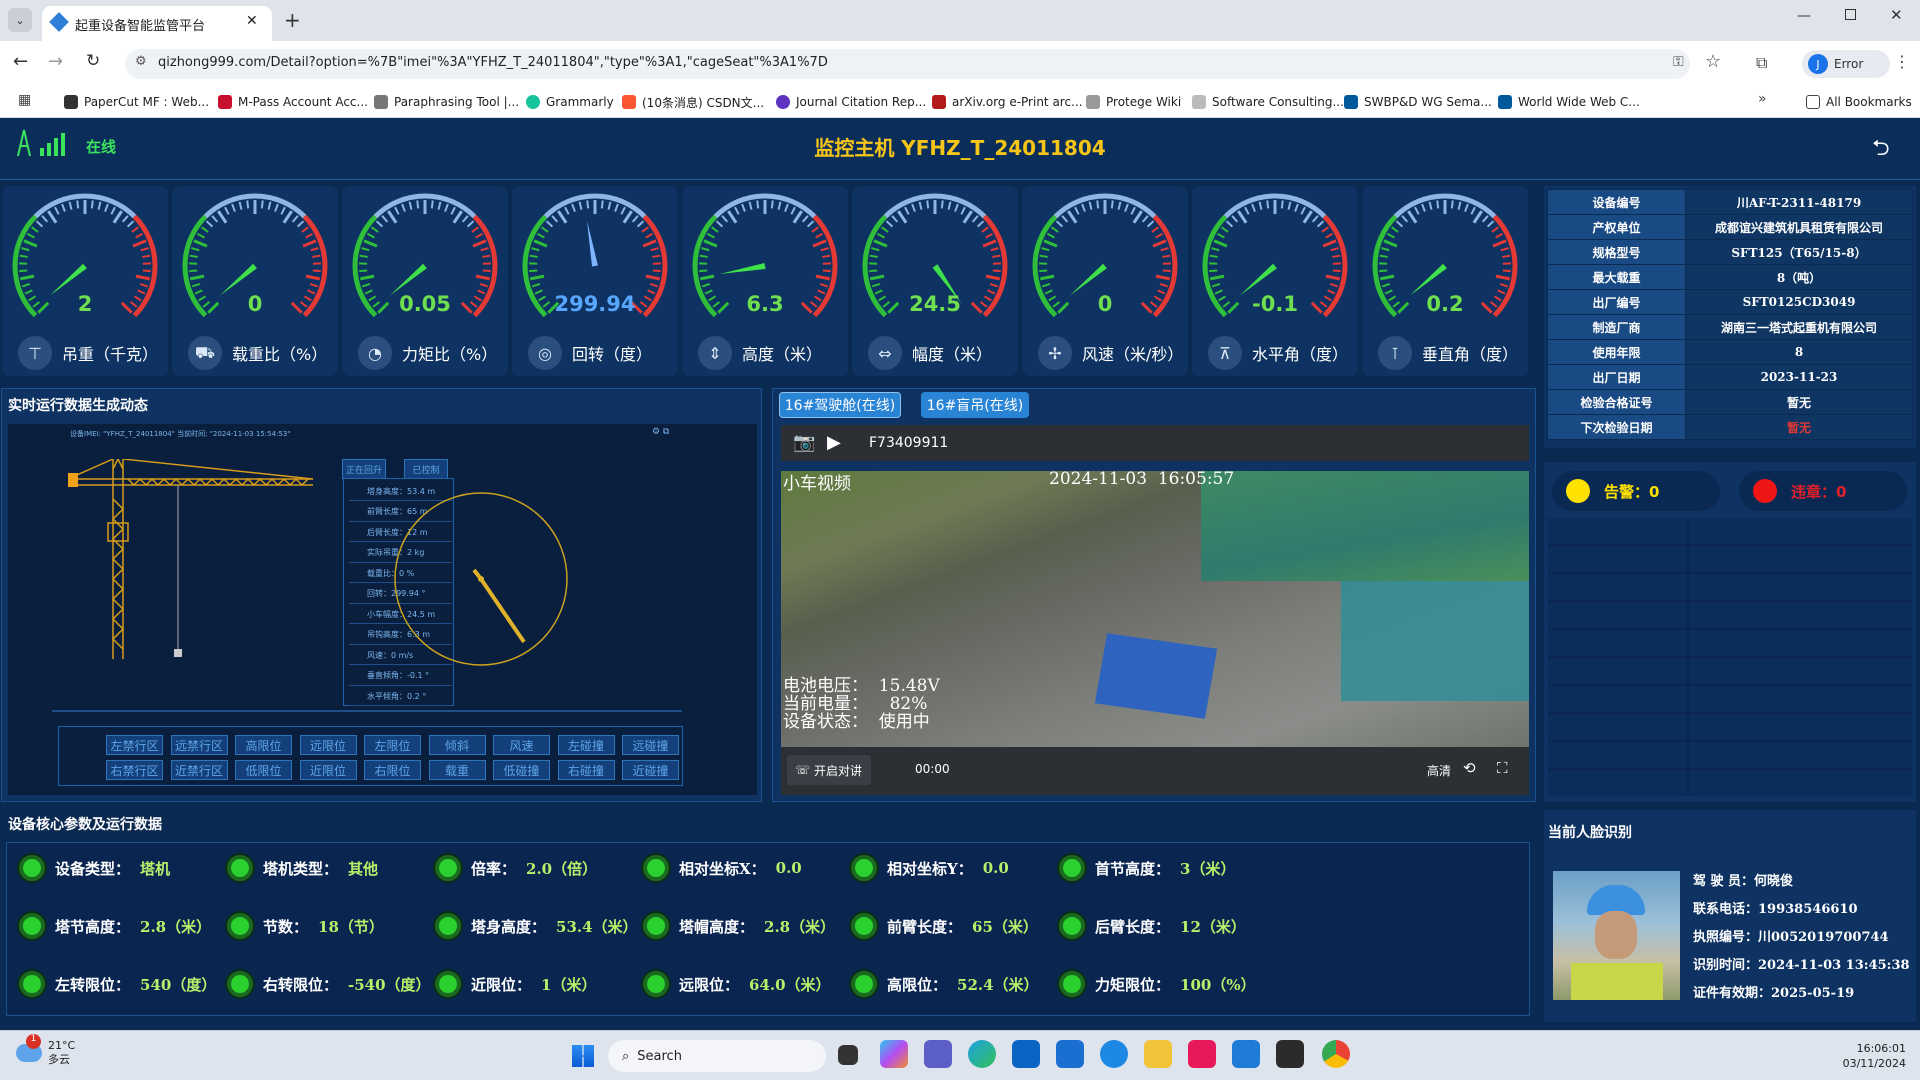 Image resolution: width=1920 pixels, height=1080 pixels. I want to click on gauge-card: 6.3 ⇕ 高度（米）, so click(765, 281).